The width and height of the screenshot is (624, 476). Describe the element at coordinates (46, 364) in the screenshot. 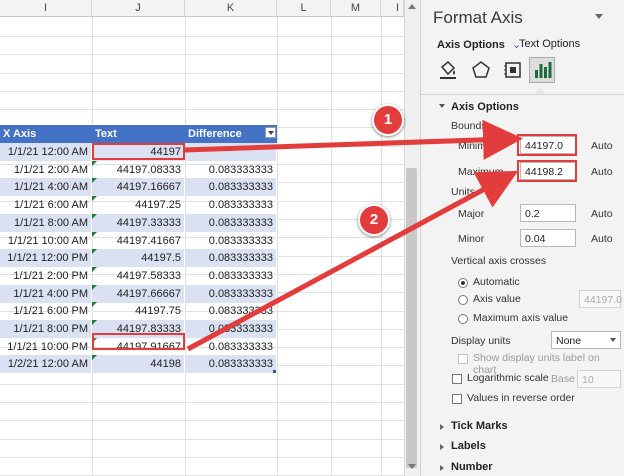

I see `table-cell: 1/2/21 12:00 AM` at that location.